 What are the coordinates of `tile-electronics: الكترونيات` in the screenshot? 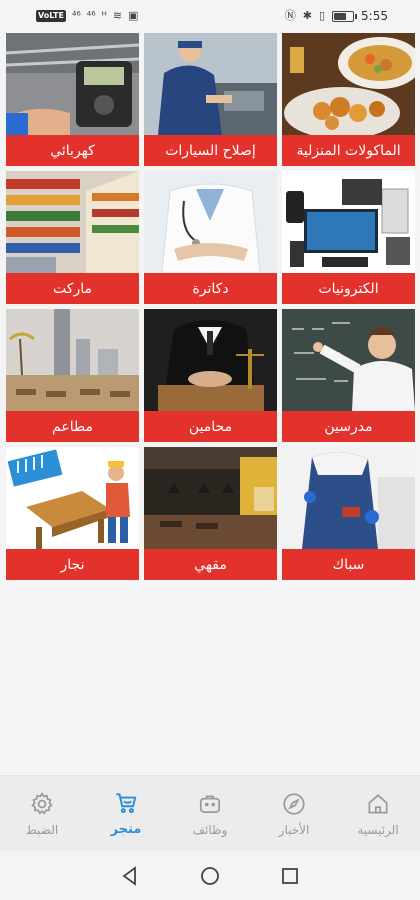 It's located at (348, 237).